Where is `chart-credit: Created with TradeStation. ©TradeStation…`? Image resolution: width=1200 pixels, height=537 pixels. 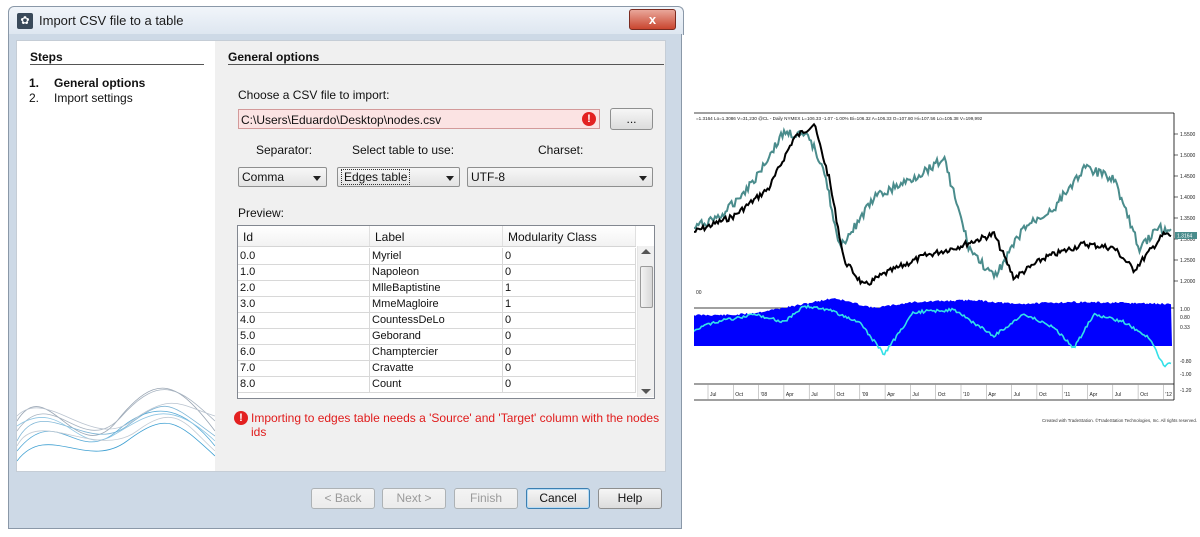 chart-credit: Created with TradeStation. ©TradeStation… is located at coordinates (1119, 420).